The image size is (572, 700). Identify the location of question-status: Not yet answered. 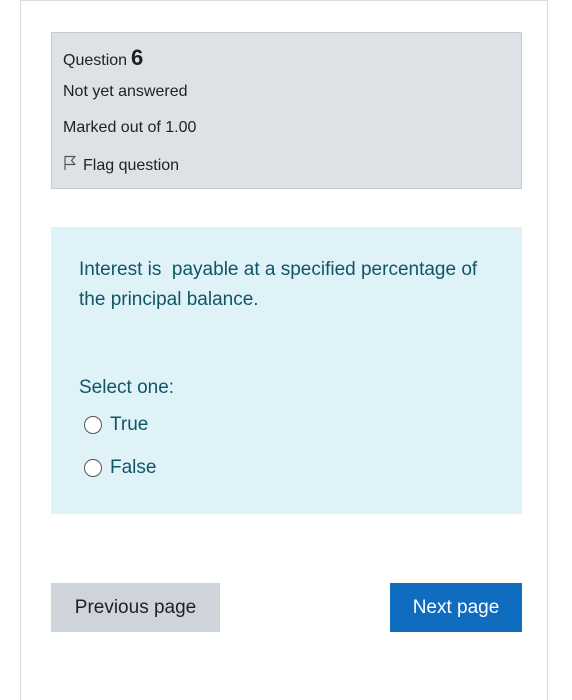
(125, 91).